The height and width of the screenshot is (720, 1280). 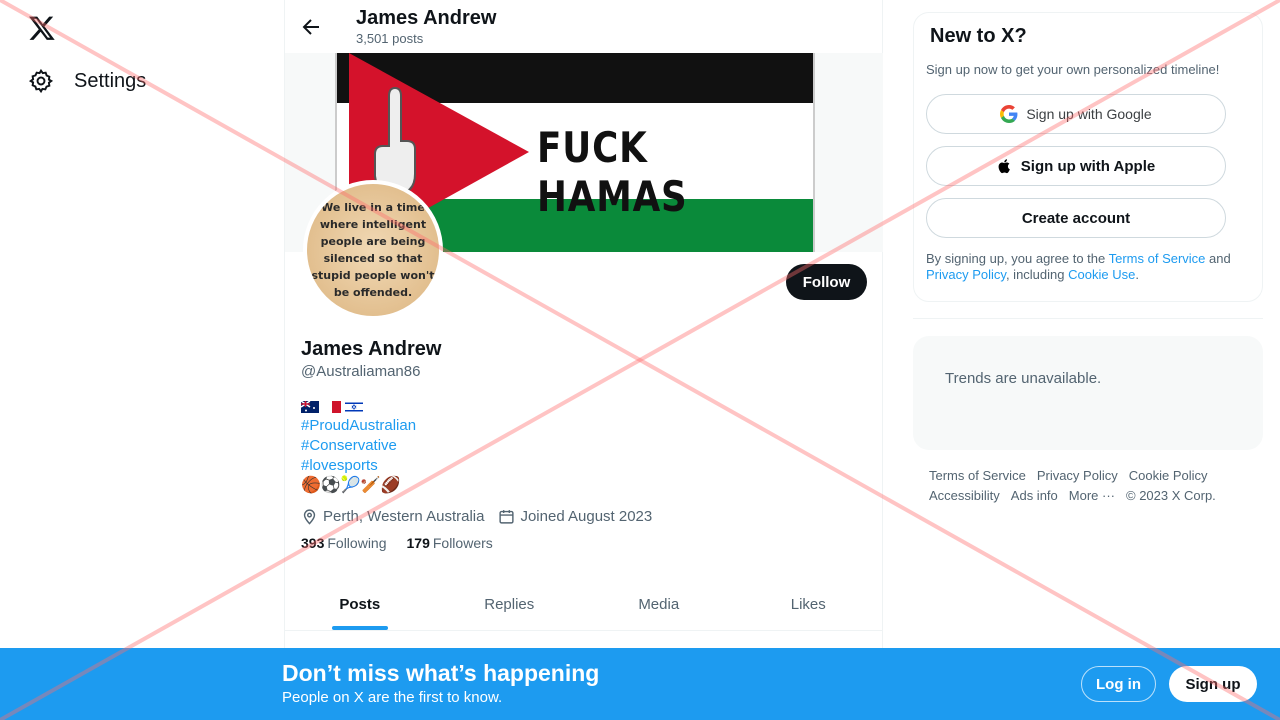 I want to click on google-icon, so click(x=1009, y=114).